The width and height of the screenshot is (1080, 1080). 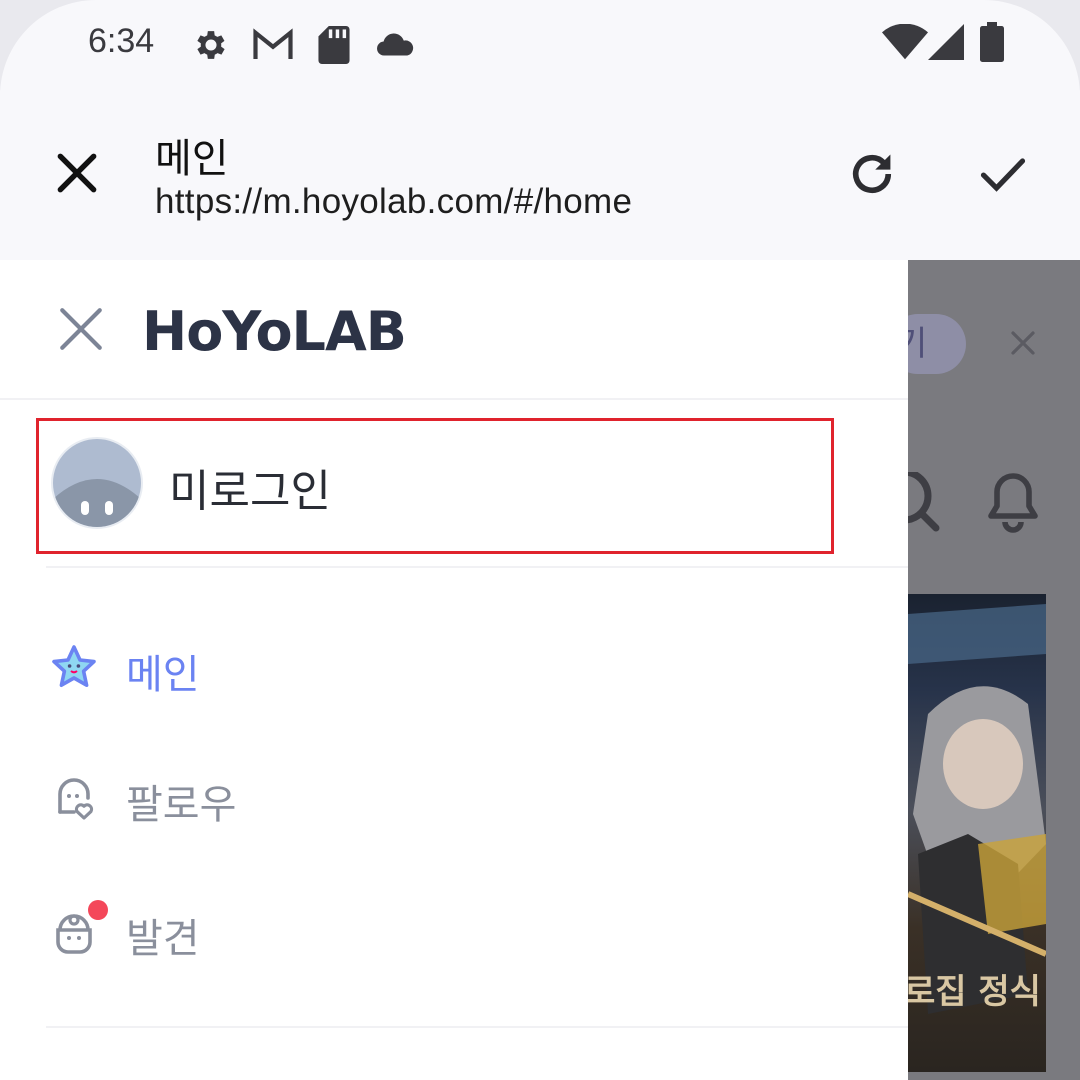 I want to click on login-status-label: 미로그인, so click(x=250, y=491).